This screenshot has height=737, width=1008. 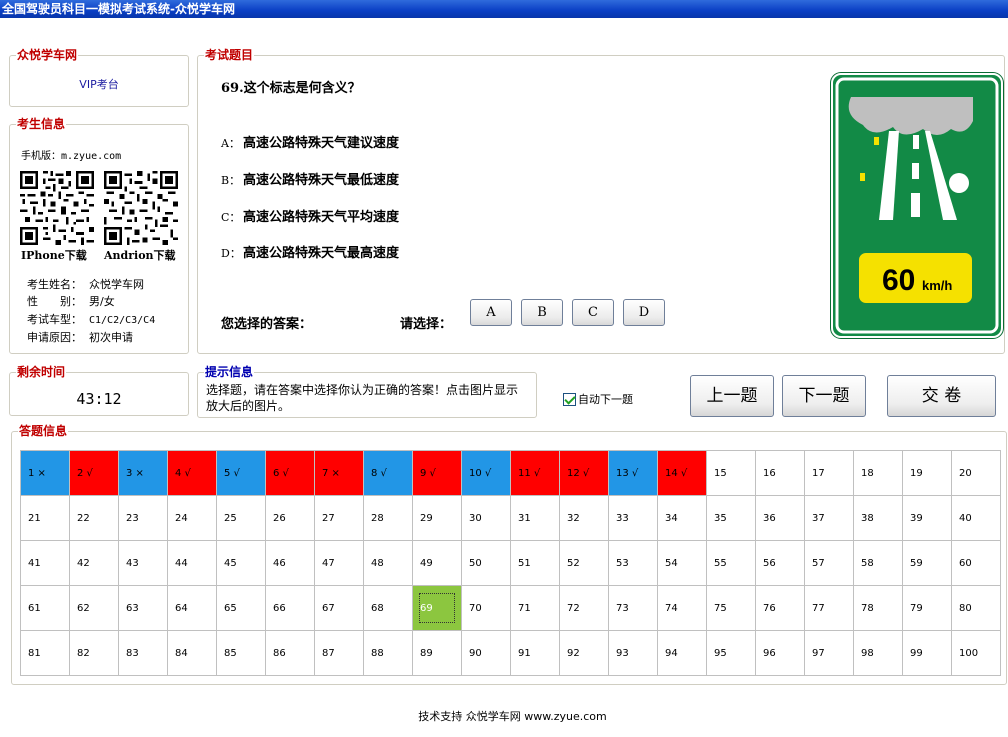 What do you see at coordinates (824, 396) in the screenshot?
I see `next-question-button: 下一题` at bounding box center [824, 396].